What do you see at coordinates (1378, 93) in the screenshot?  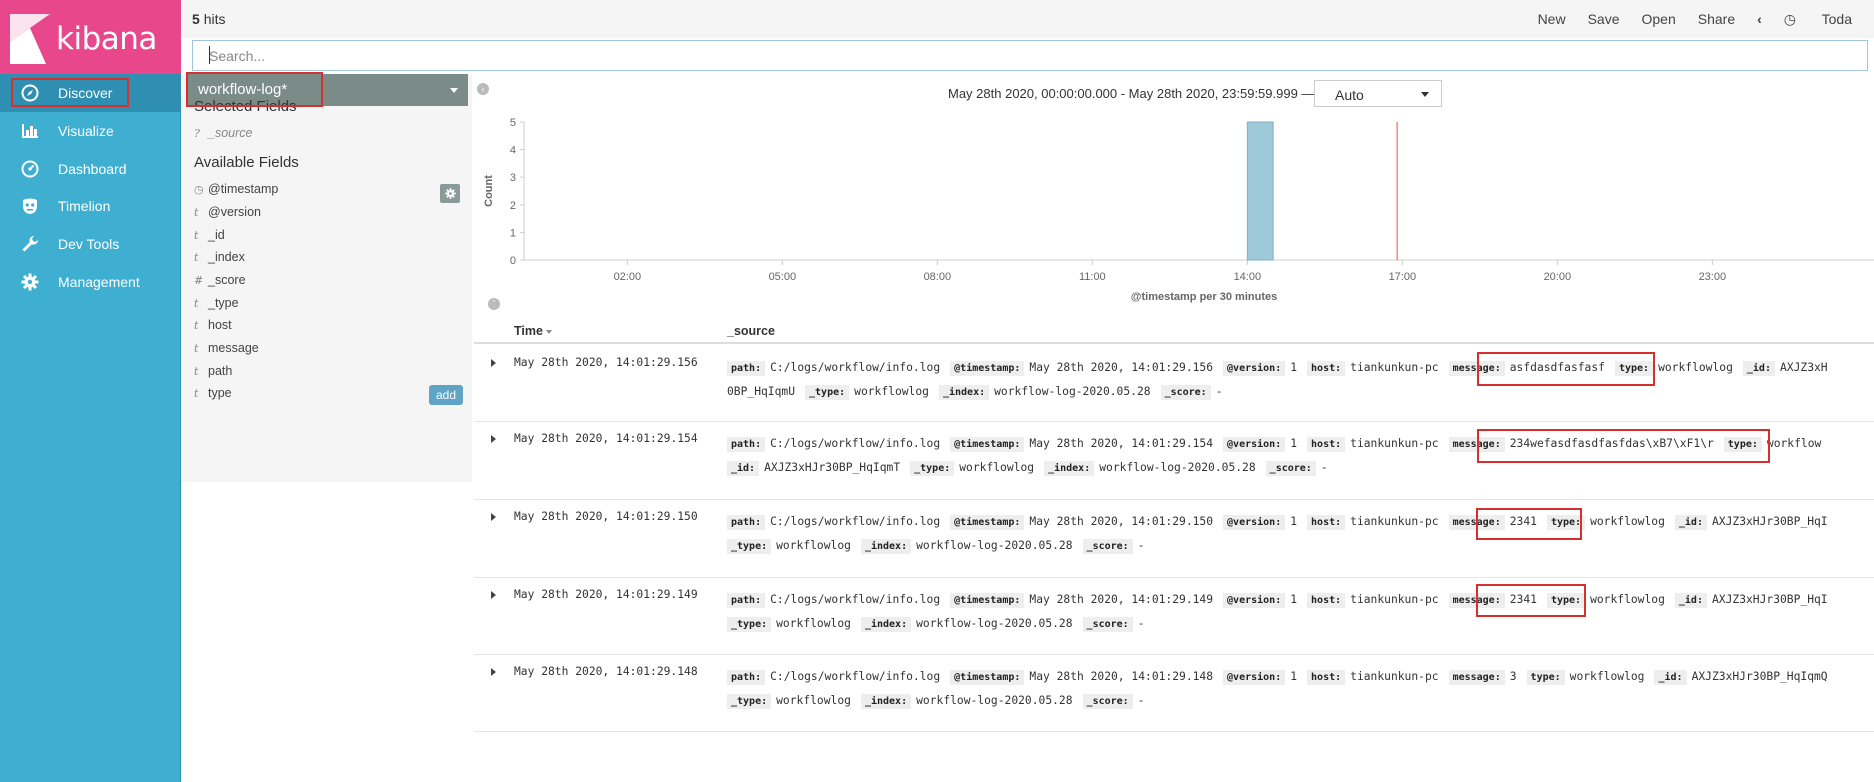 I see `interval-select: Auto` at bounding box center [1378, 93].